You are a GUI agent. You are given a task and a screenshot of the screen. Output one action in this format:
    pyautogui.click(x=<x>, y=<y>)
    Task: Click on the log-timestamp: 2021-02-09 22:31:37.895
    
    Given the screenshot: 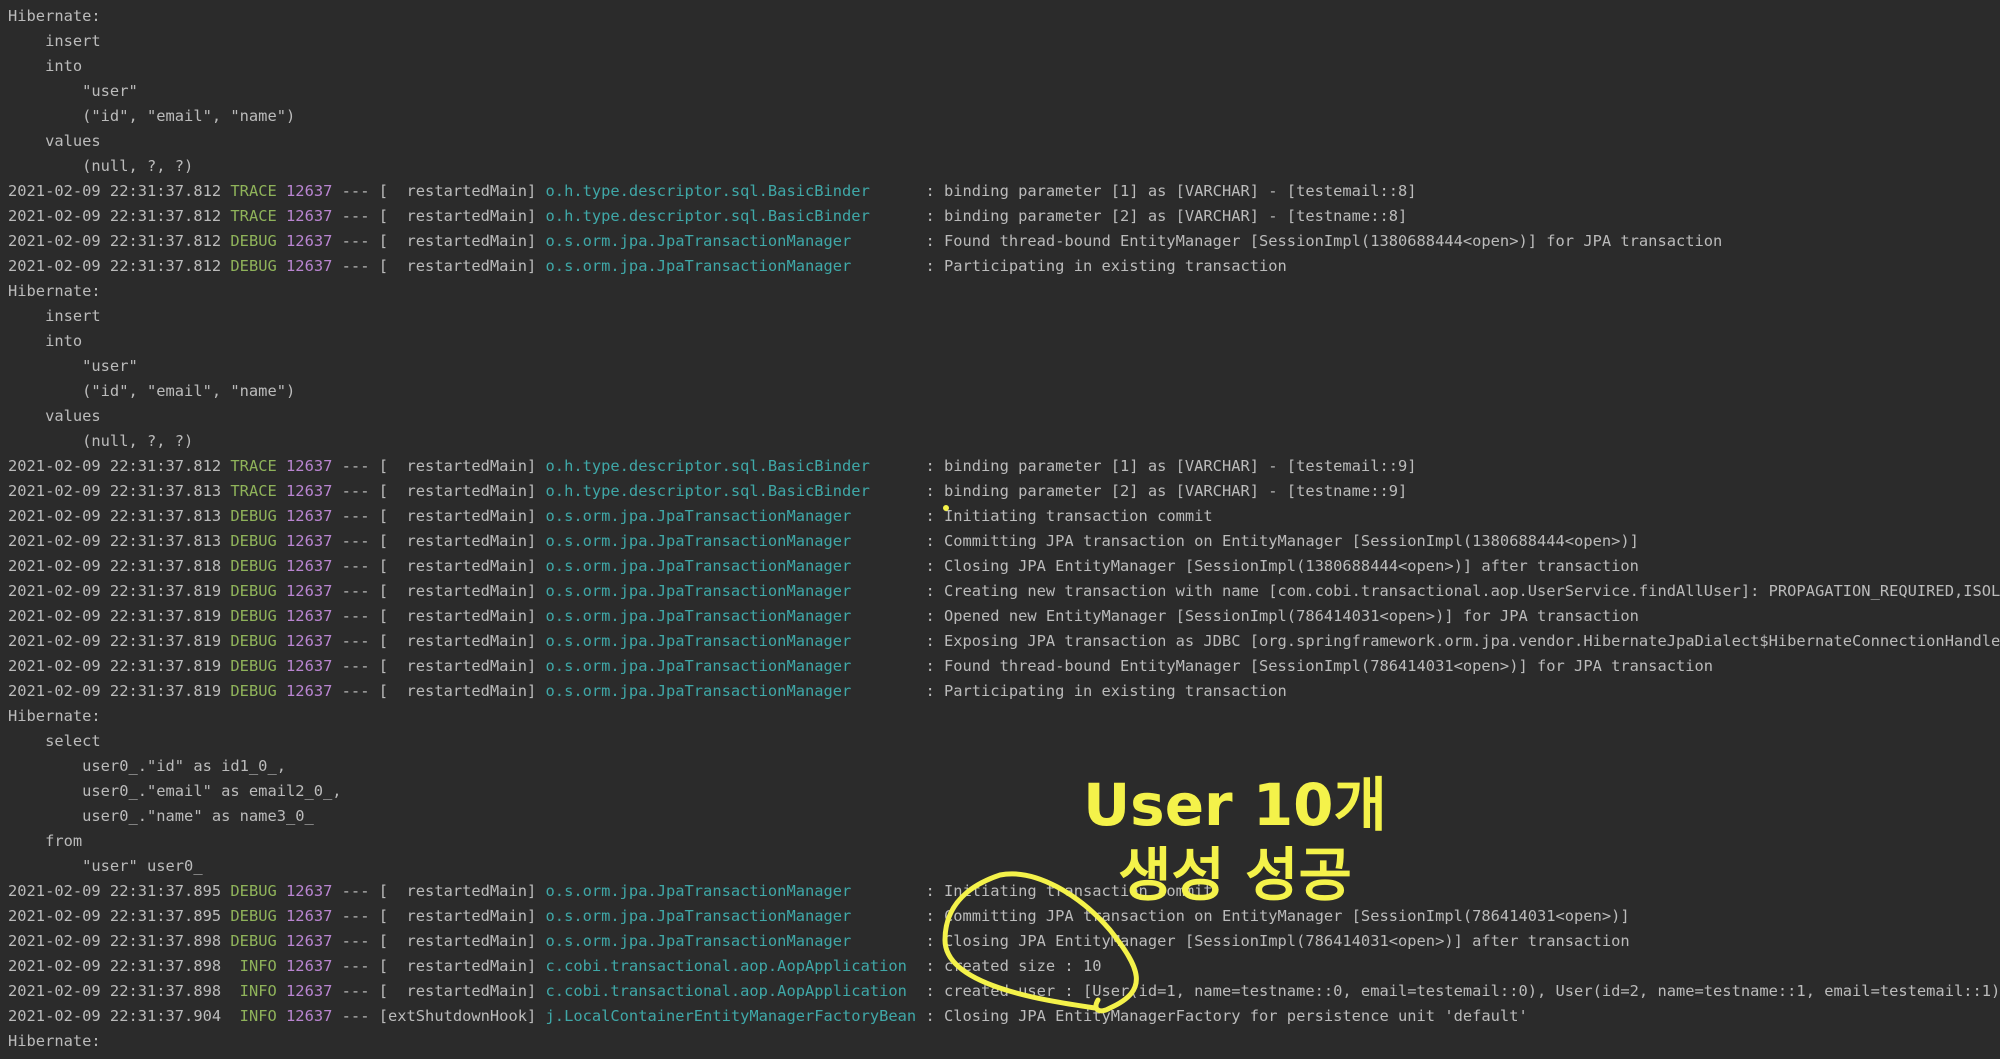 What is the action you would take?
    pyautogui.click(x=115, y=916)
    